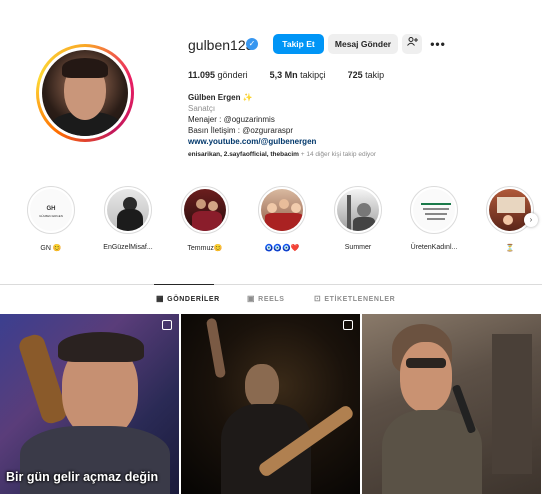 The image size is (542, 494). I want to click on follow-button: Takip Et, so click(298, 44).